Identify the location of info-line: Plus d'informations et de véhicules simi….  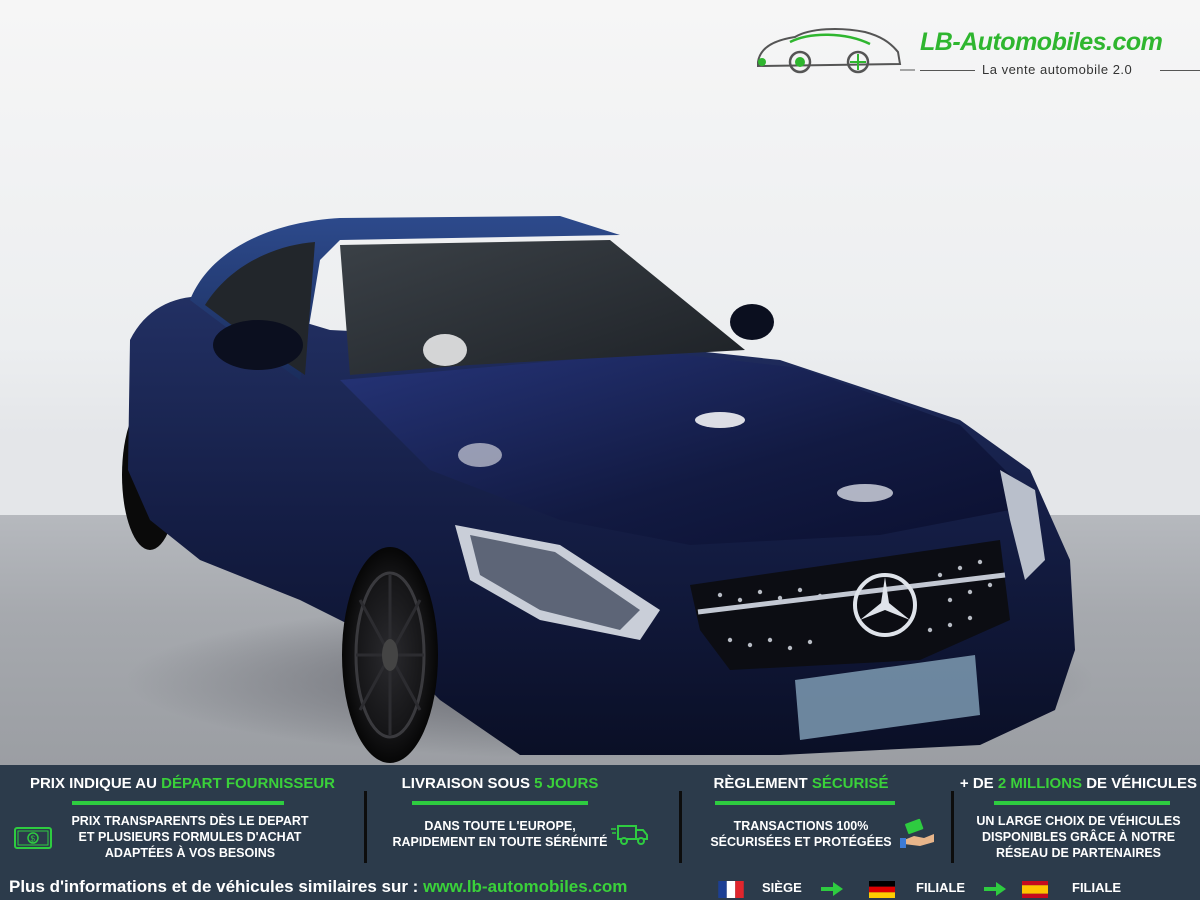
(600, 887).